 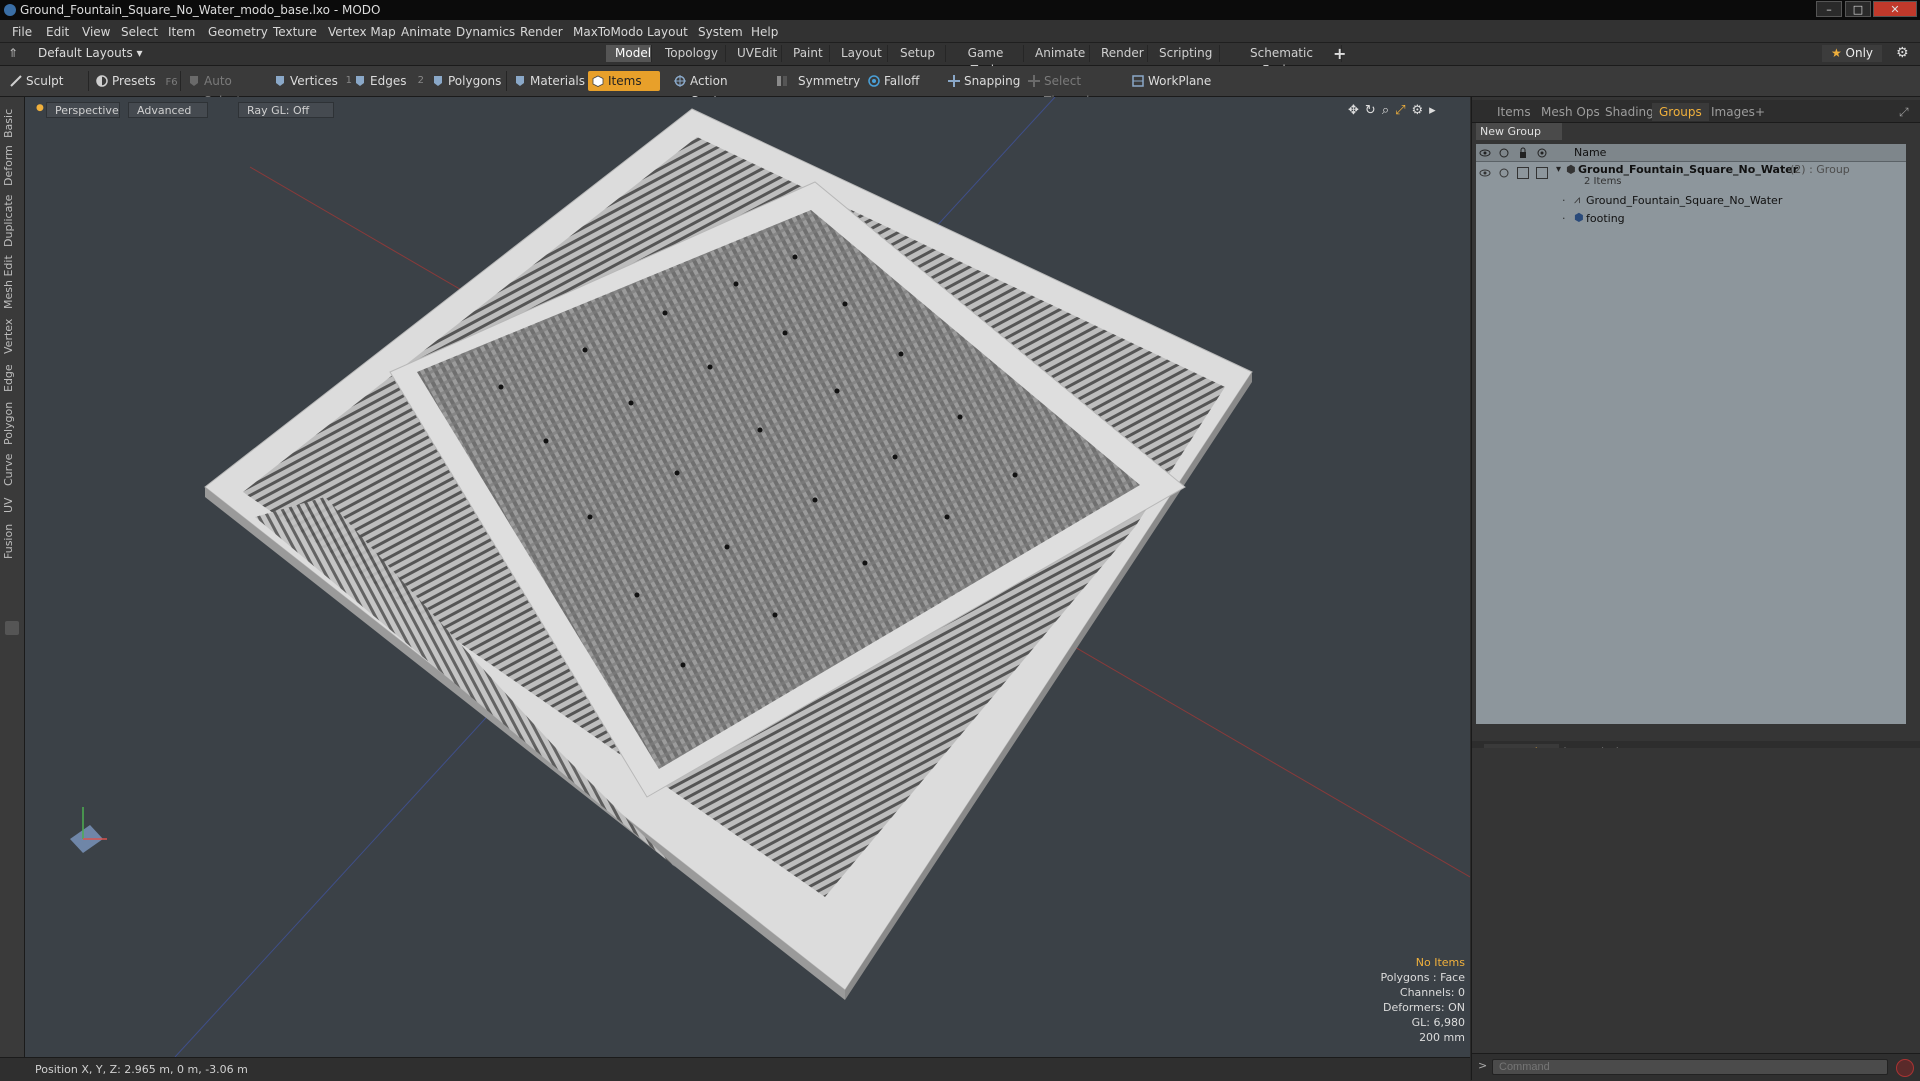 I want to click on advanced-shading-button: Advanced, so click(x=168, y=110).